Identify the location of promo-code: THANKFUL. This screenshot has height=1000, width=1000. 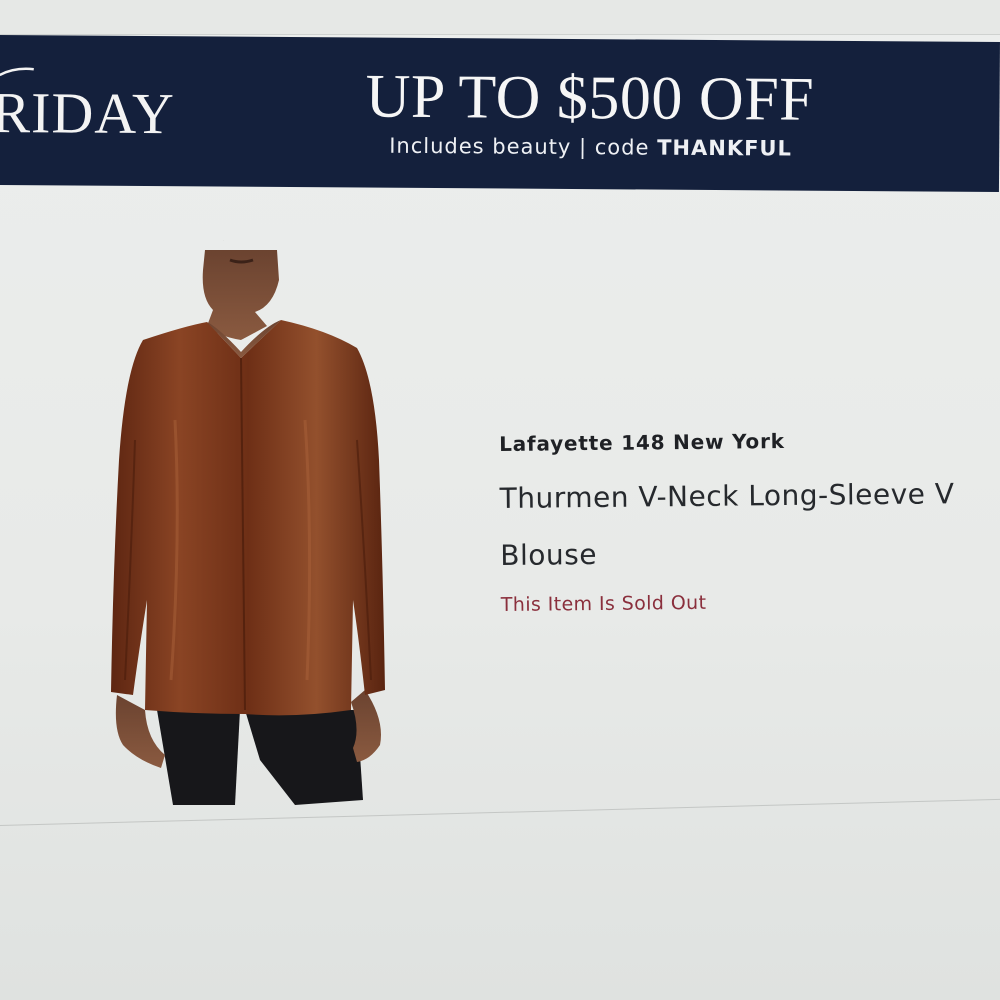
(724, 148).